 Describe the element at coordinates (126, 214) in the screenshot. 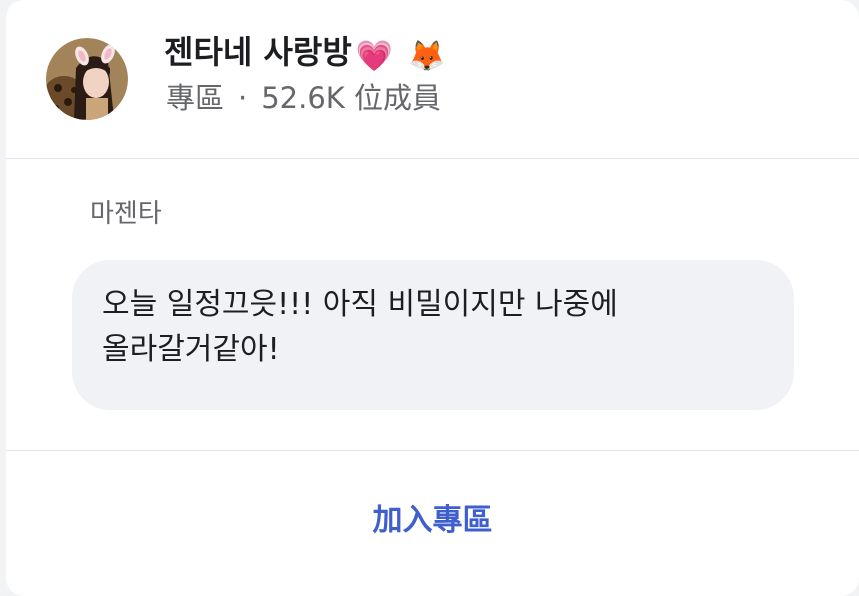

I see `post-author: 마젠타` at that location.